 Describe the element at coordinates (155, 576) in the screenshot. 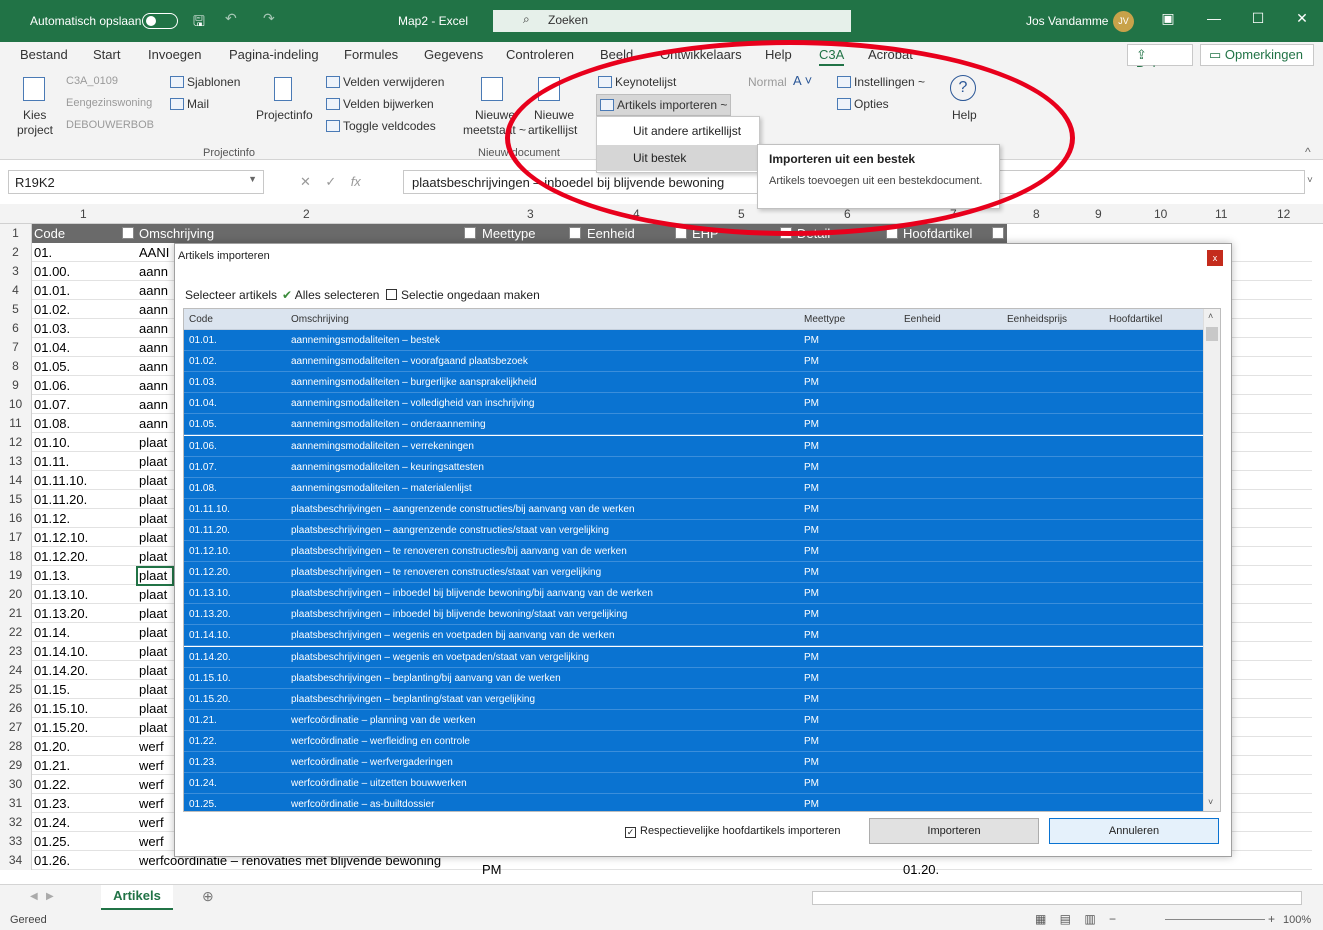

I see `selected-cell` at that location.